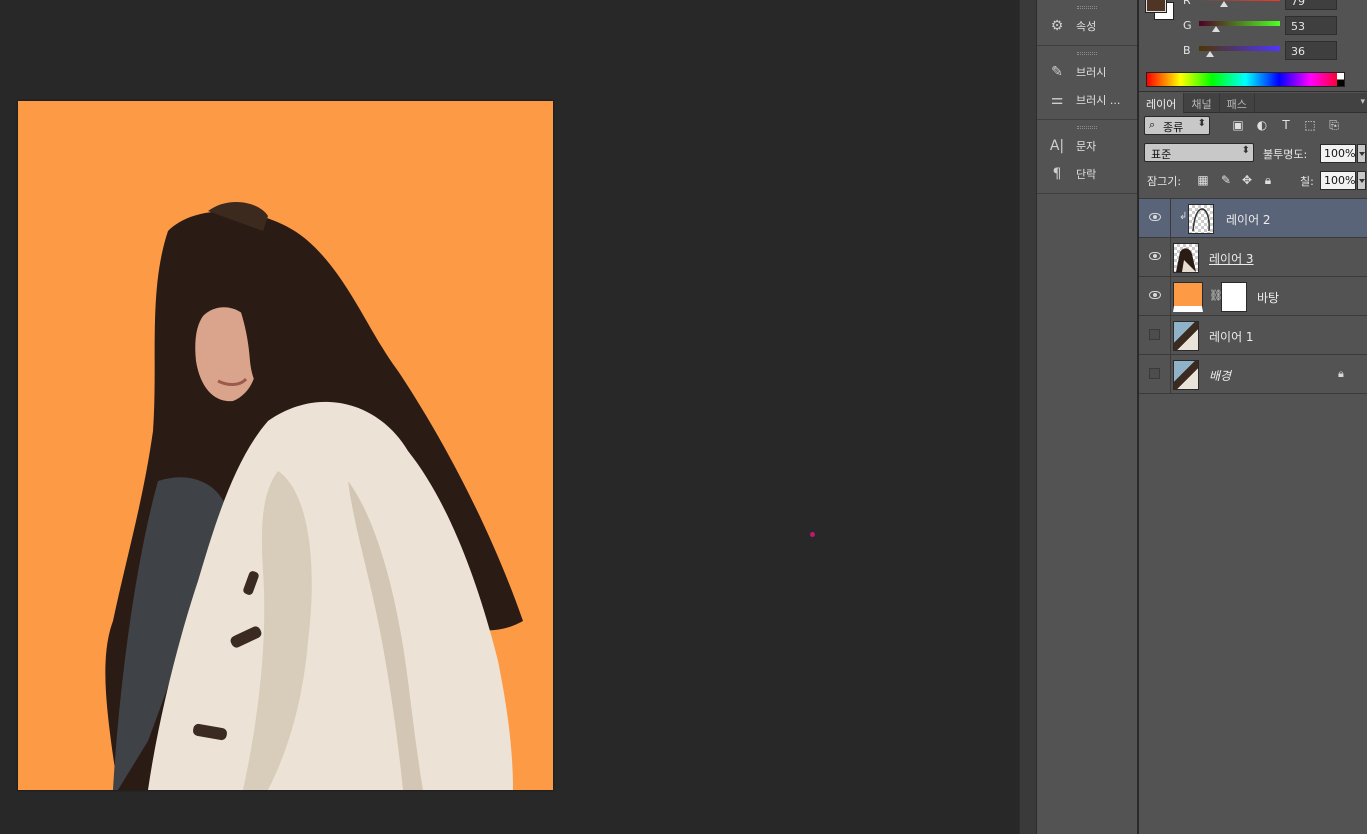 The width and height of the screenshot is (1367, 834). What do you see at coordinates (1216, 29) in the screenshot?
I see `g-slider-knob` at bounding box center [1216, 29].